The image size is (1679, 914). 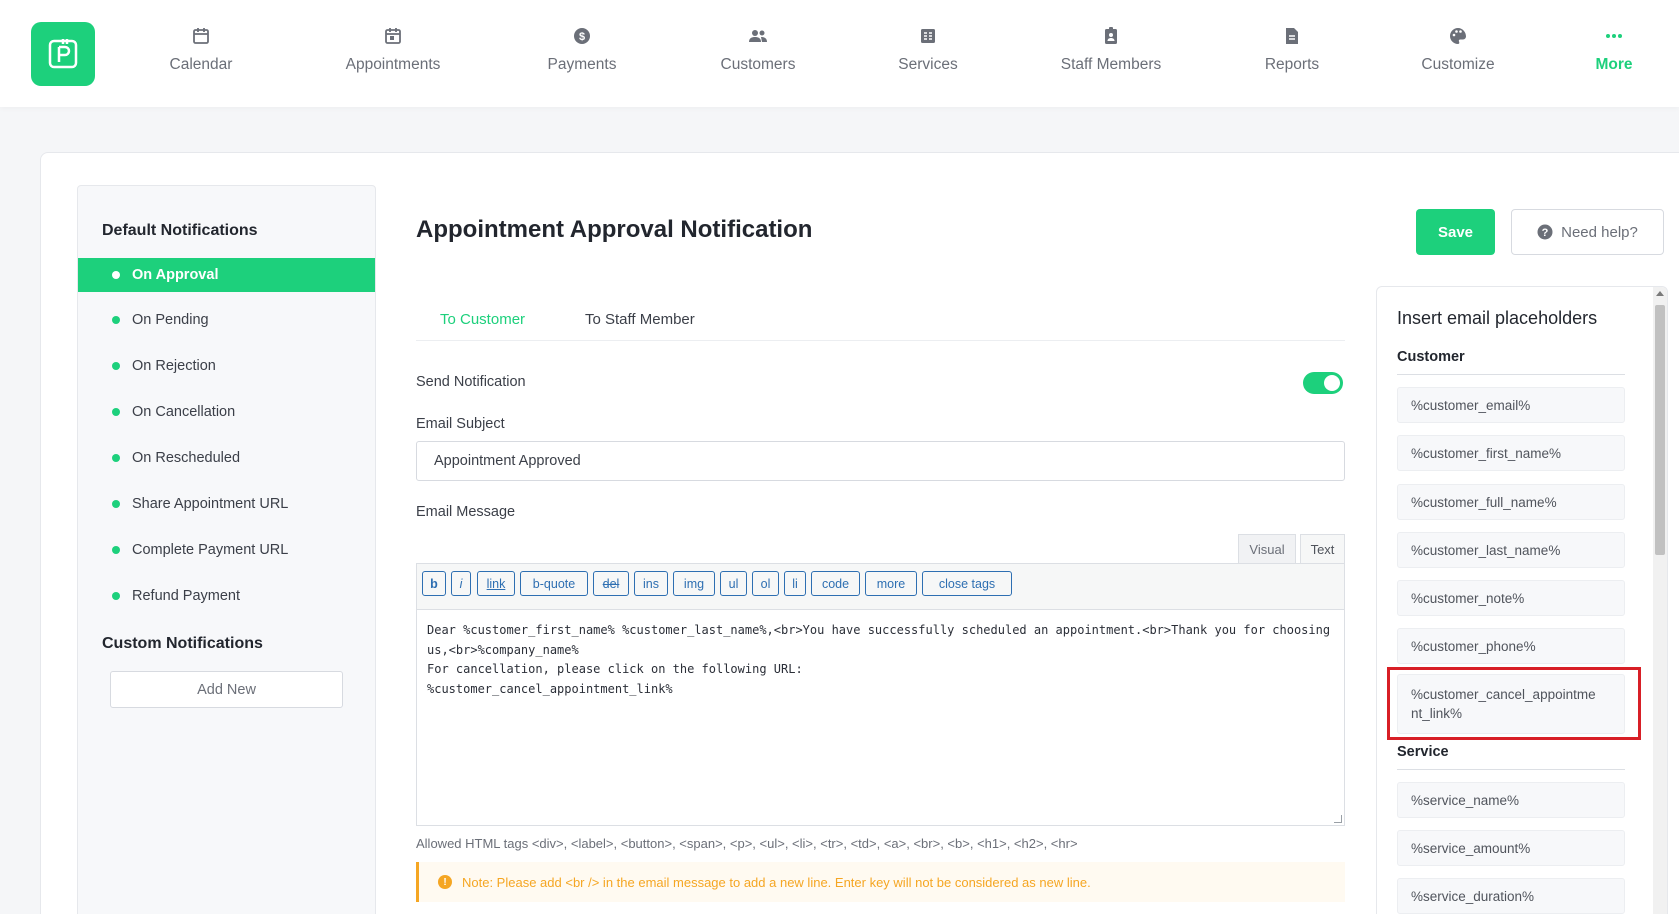 I want to click on quicktag-more-button: more, so click(x=891, y=583).